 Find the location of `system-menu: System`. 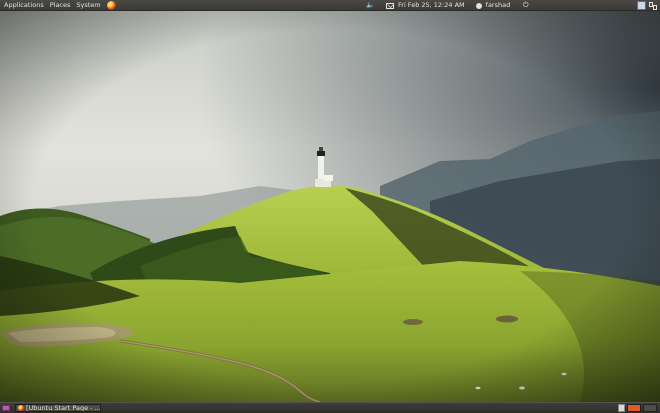

system-menu: System is located at coordinates (88, 5).